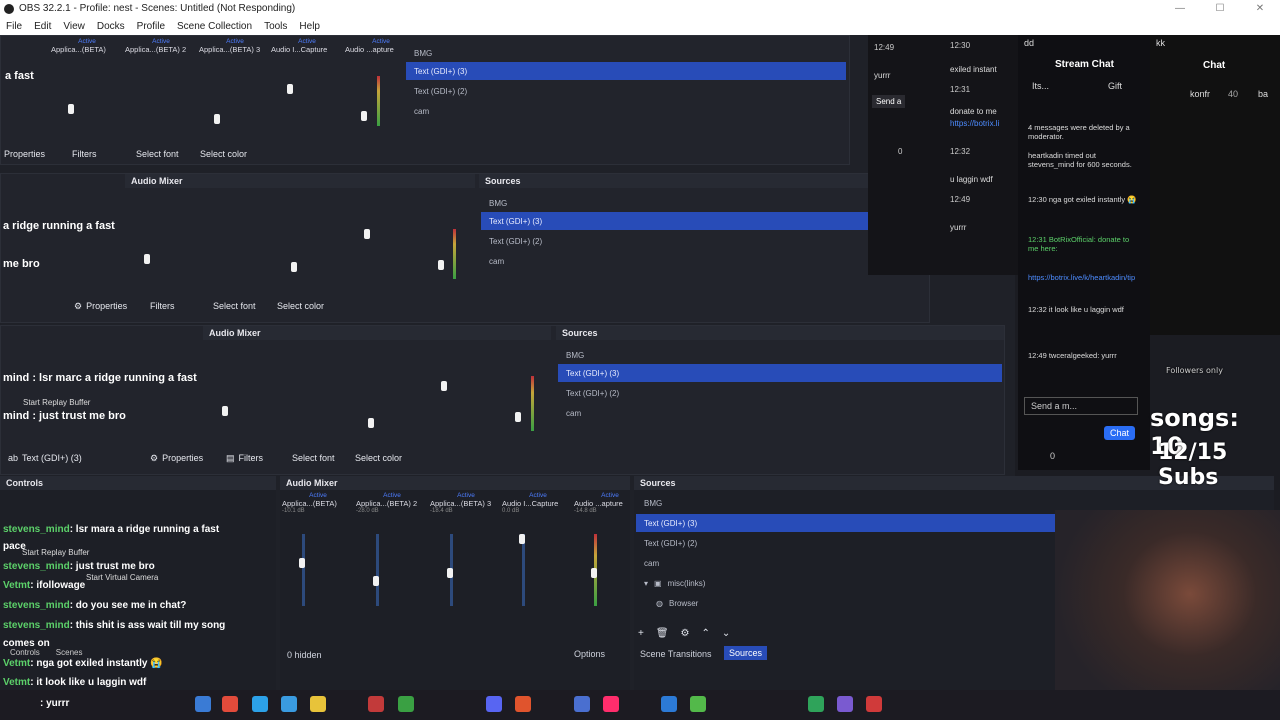 This screenshot has width=1280, height=720. What do you see at coordinates (260, 704) in the screenshot?
I see `browser-icon` at bounding box center [260, 704].